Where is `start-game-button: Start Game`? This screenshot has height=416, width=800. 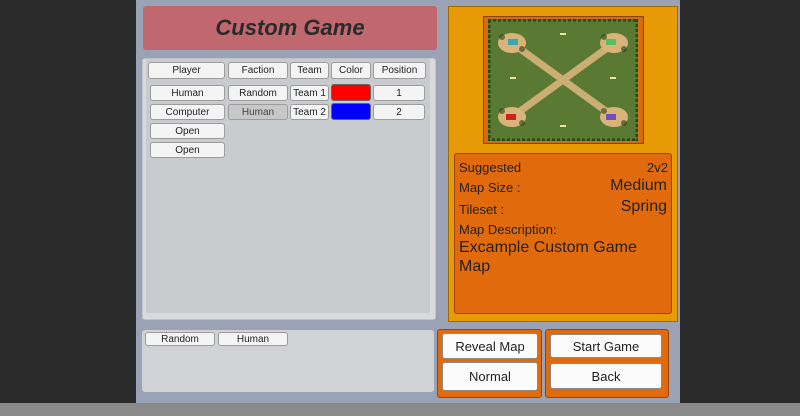
start-game-button: Start Game is located at coordinates (606, 346).